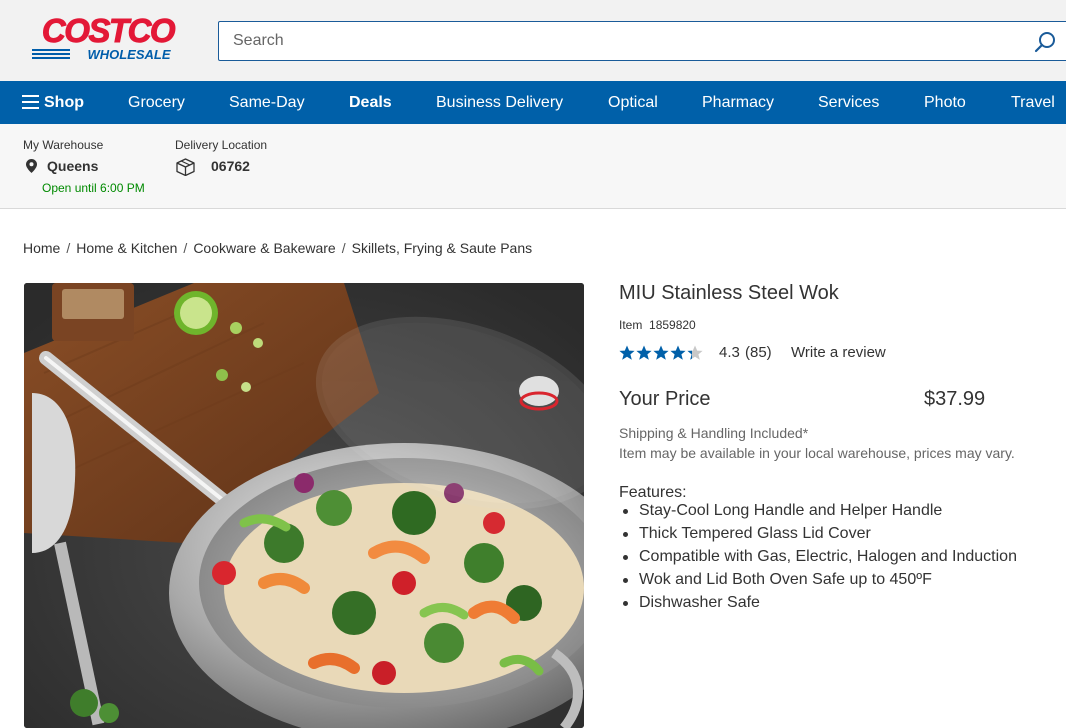 Image resolution: width=1066 pixels, height=728 pixels. Describe the element at coordinates (729, 352) in the screenshot. I see `rating-value: 4.3` at that location.